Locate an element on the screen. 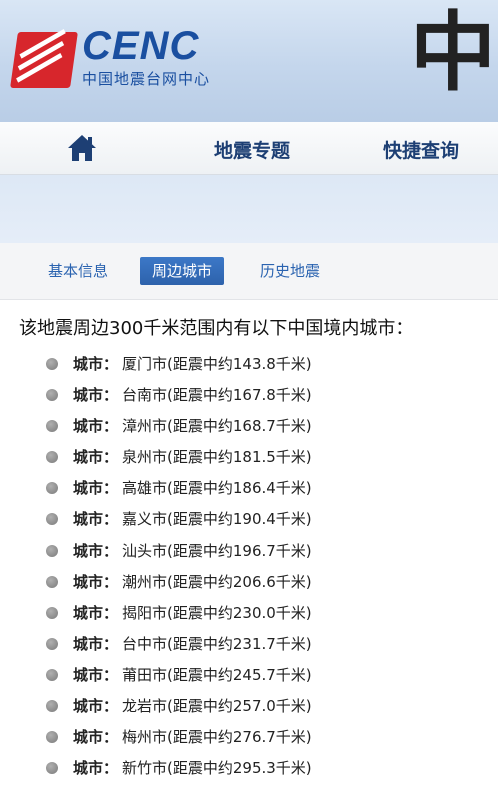 This screenshot has height=790, width=498. calligraphy-character: 中 is located at coordinates (453, 52).